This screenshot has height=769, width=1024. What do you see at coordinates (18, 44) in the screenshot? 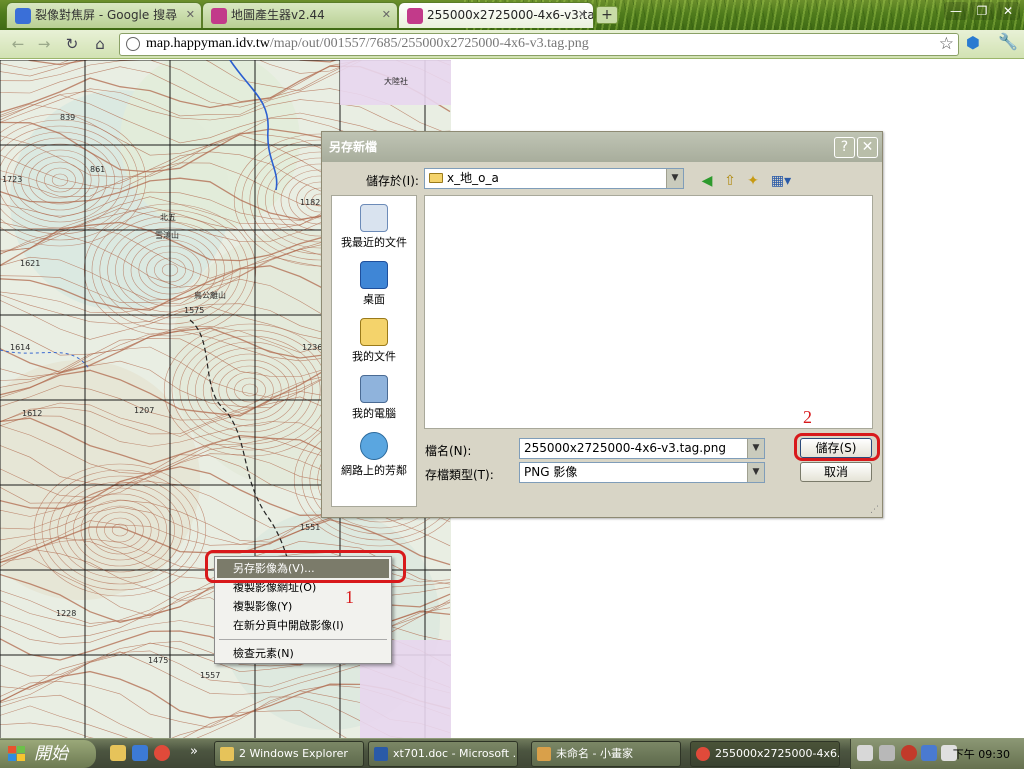
I see `back-arrow-icon: ←` at bounding box center [18, 44].